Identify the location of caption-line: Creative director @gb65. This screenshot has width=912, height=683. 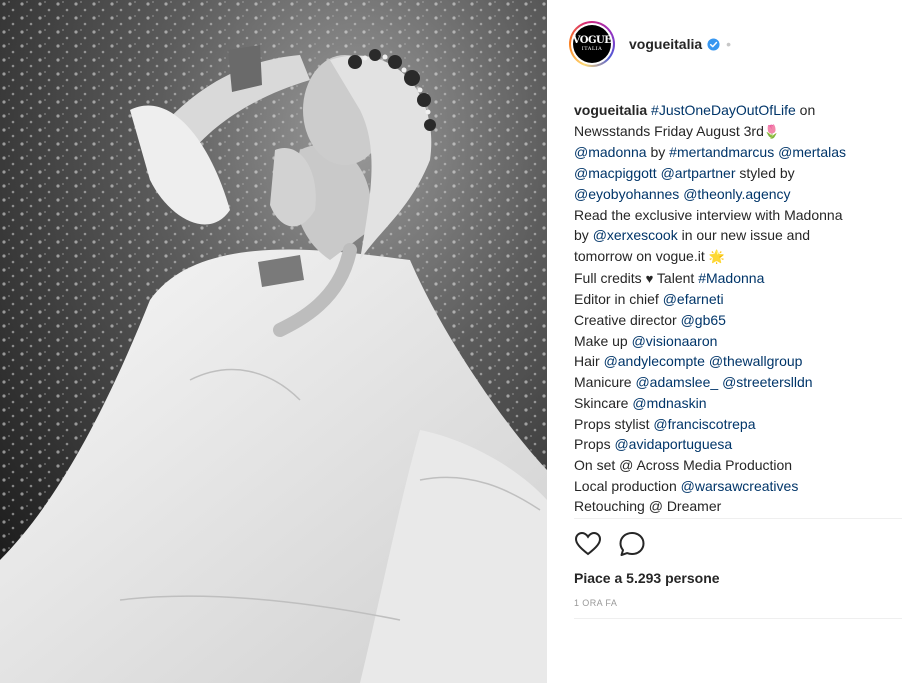
(735, 320).